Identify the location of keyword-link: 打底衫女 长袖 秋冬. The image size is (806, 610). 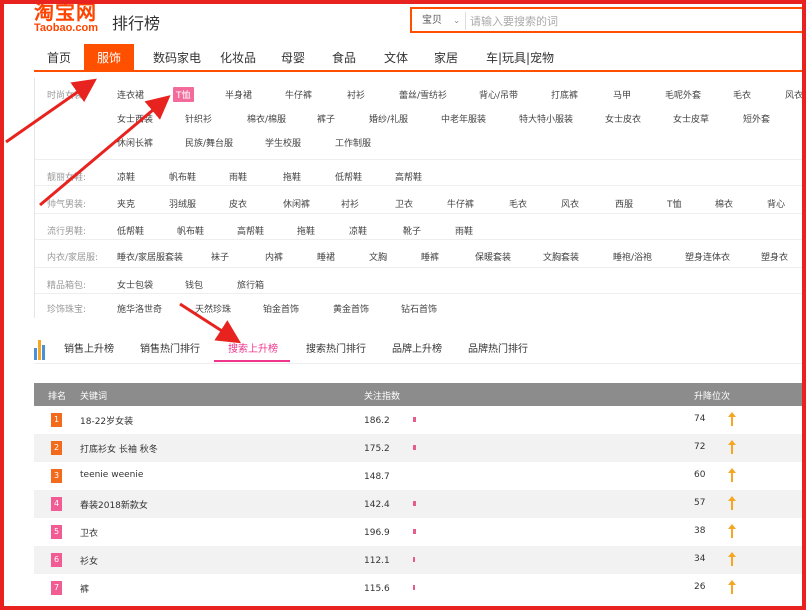
(119, 448).